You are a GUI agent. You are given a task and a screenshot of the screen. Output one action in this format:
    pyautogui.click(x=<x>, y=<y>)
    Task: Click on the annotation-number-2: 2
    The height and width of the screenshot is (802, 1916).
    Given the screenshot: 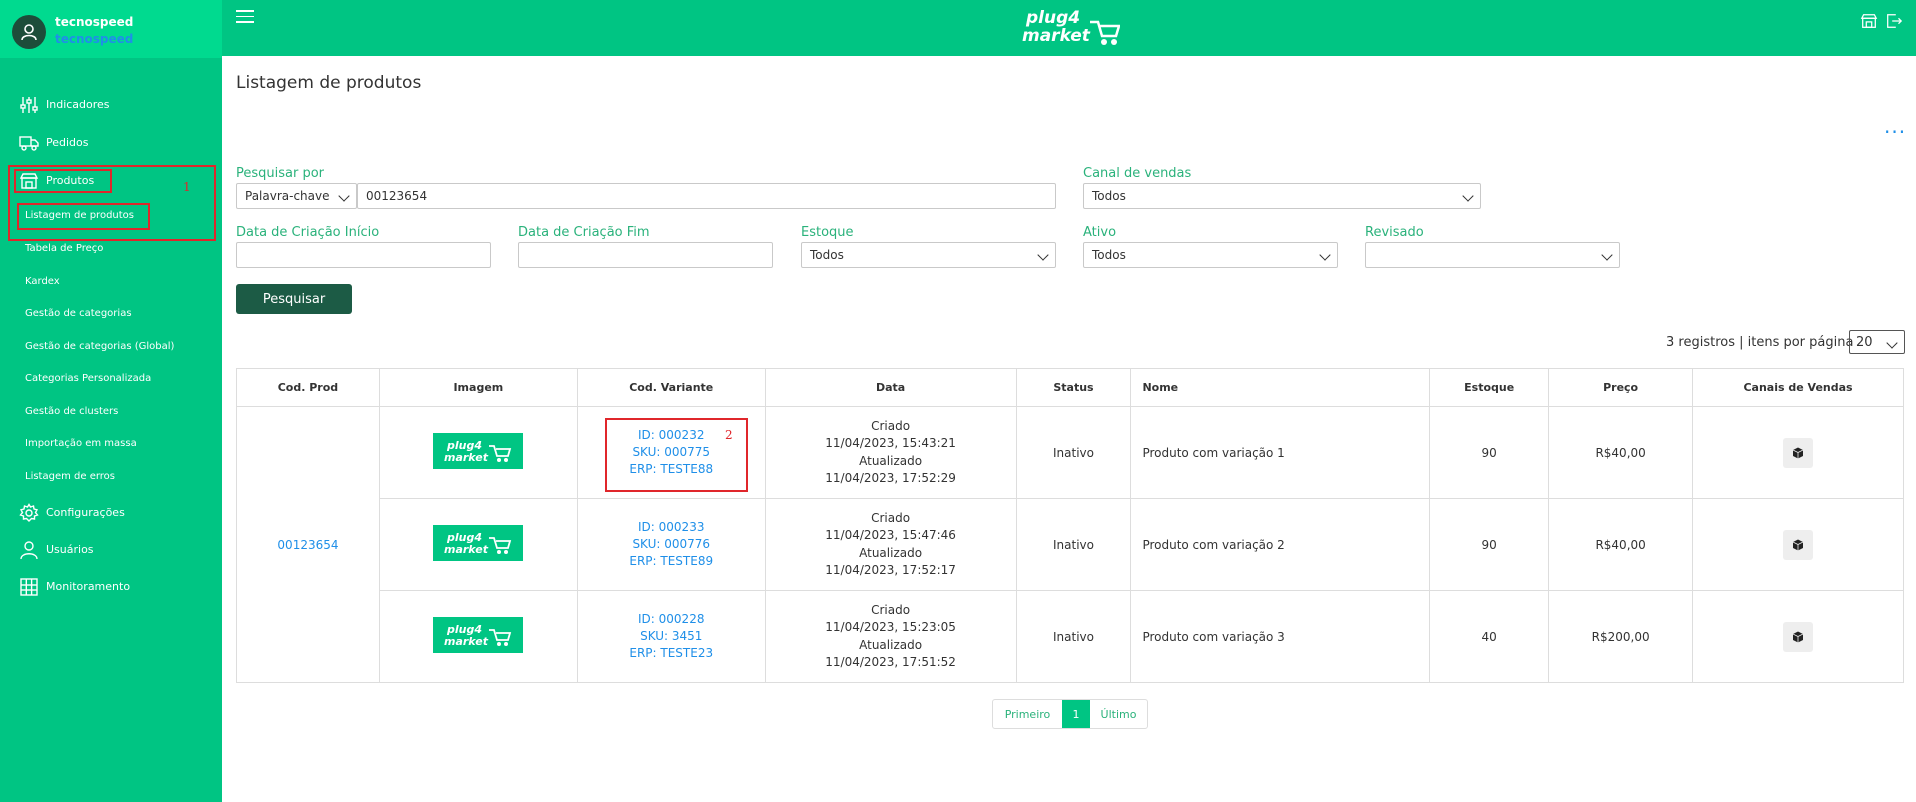 What is the action you would take?
    pyautogui.click(x=729, y=435)
    